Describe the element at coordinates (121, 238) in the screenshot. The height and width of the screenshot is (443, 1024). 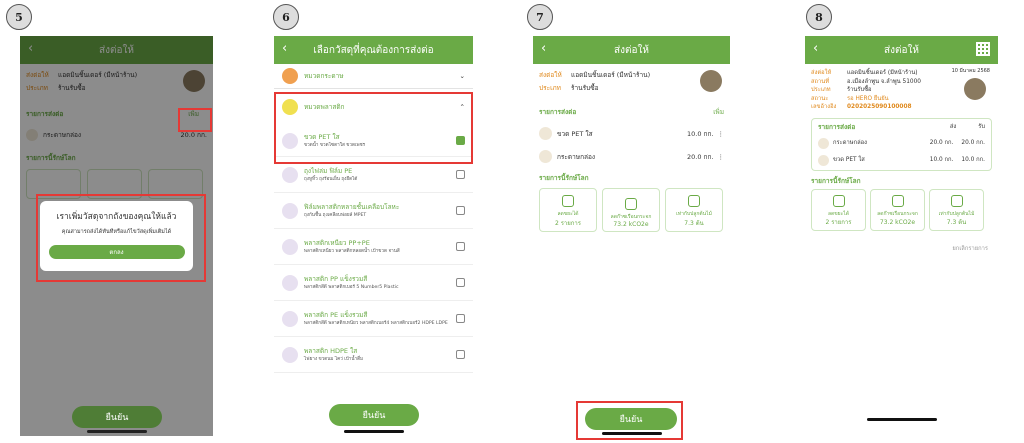
I see `highlight-modal` at that location.